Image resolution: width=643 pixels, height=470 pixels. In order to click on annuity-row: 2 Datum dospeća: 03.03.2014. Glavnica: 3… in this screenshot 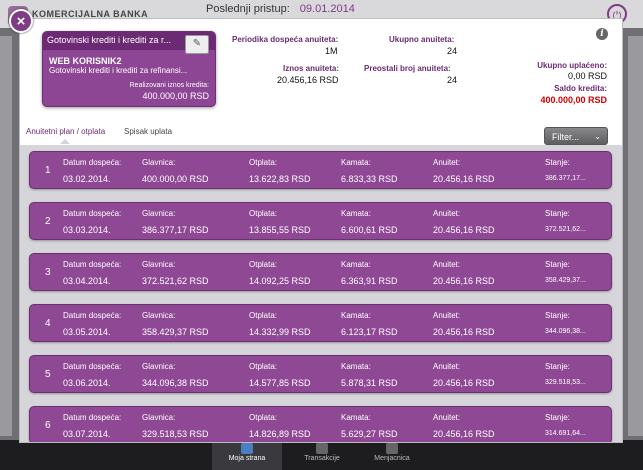, I will do `click(320, 221)`.